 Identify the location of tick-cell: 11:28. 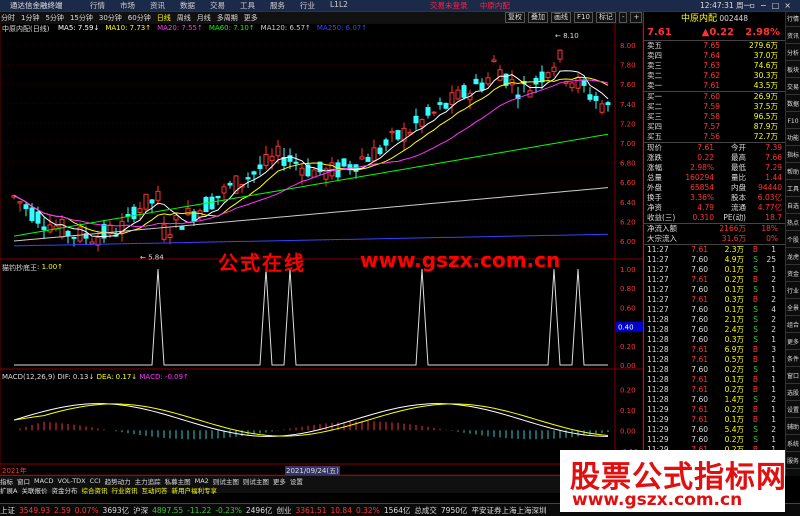
(658, 319).